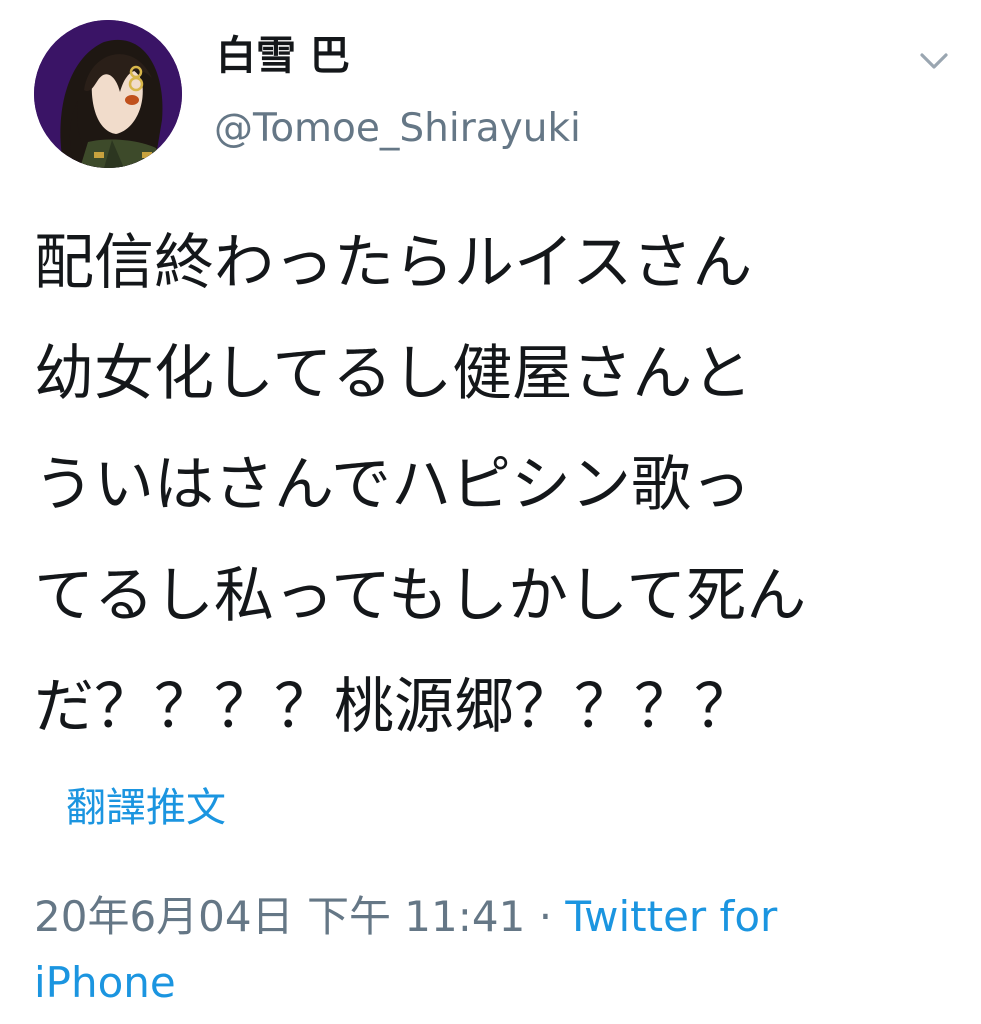 Image resolution: width=981 pixels, height=1024 pixels. Describe the element at coordinates (397, 129) in the screenshot. I see `user-handle: @Tomoe_Shirayuki` at that location.